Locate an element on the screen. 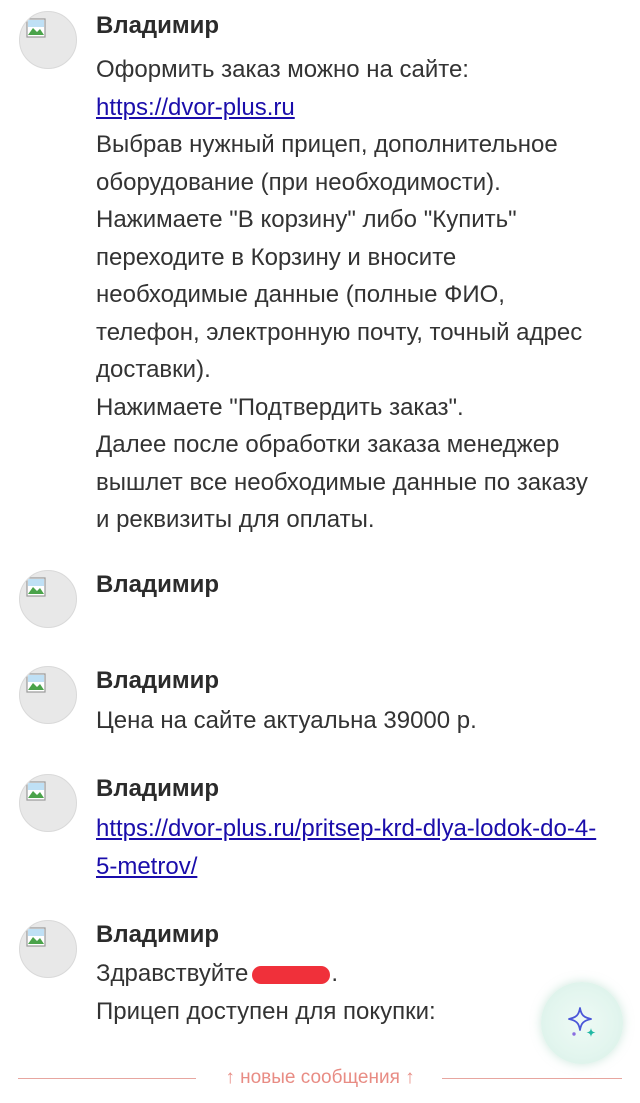 This screenshot has width=640, height=1103. site-link-text: https://dvor-plus.ru is located at coordinates (195, 107).